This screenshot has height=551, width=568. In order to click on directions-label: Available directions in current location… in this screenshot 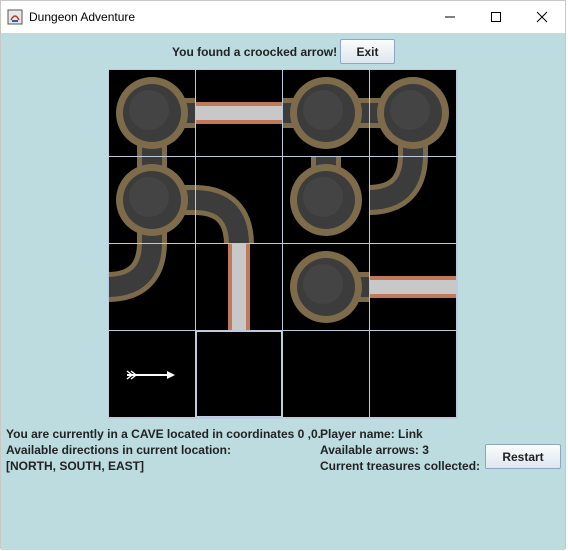, I will do `click(118, 450)`.